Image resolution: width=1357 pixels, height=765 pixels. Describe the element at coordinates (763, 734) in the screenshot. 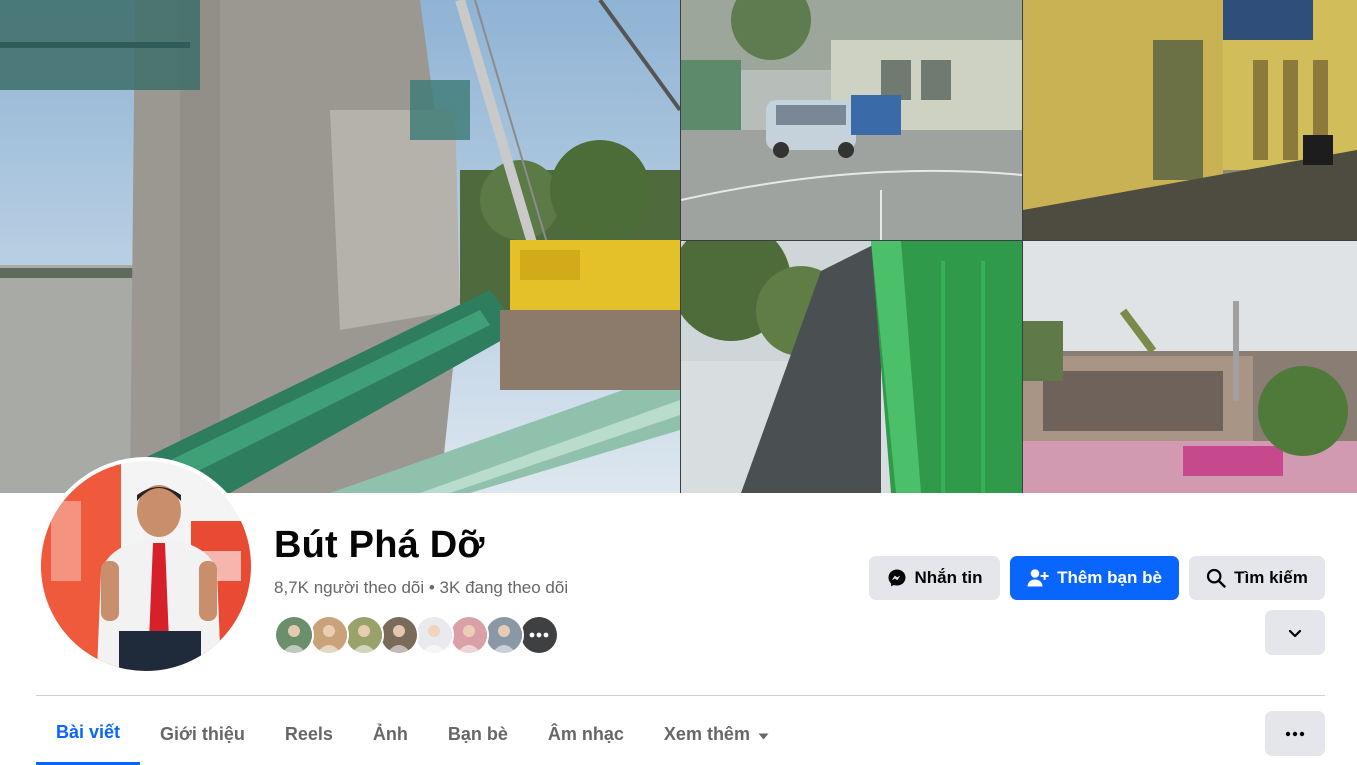

I see `caret-down-icon` at that location.